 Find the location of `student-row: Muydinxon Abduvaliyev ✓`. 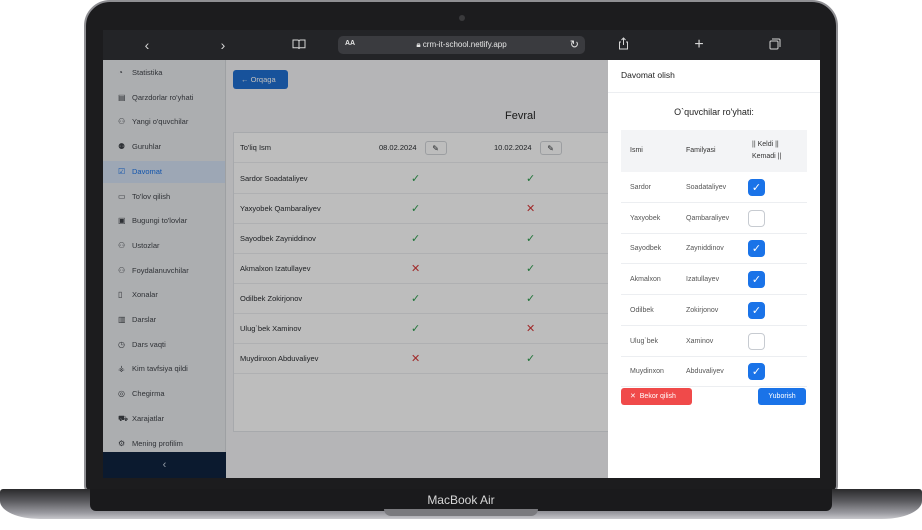

student-row: Muydinxon Abduvaliyev ✓ is located at coordinates (714, 372).